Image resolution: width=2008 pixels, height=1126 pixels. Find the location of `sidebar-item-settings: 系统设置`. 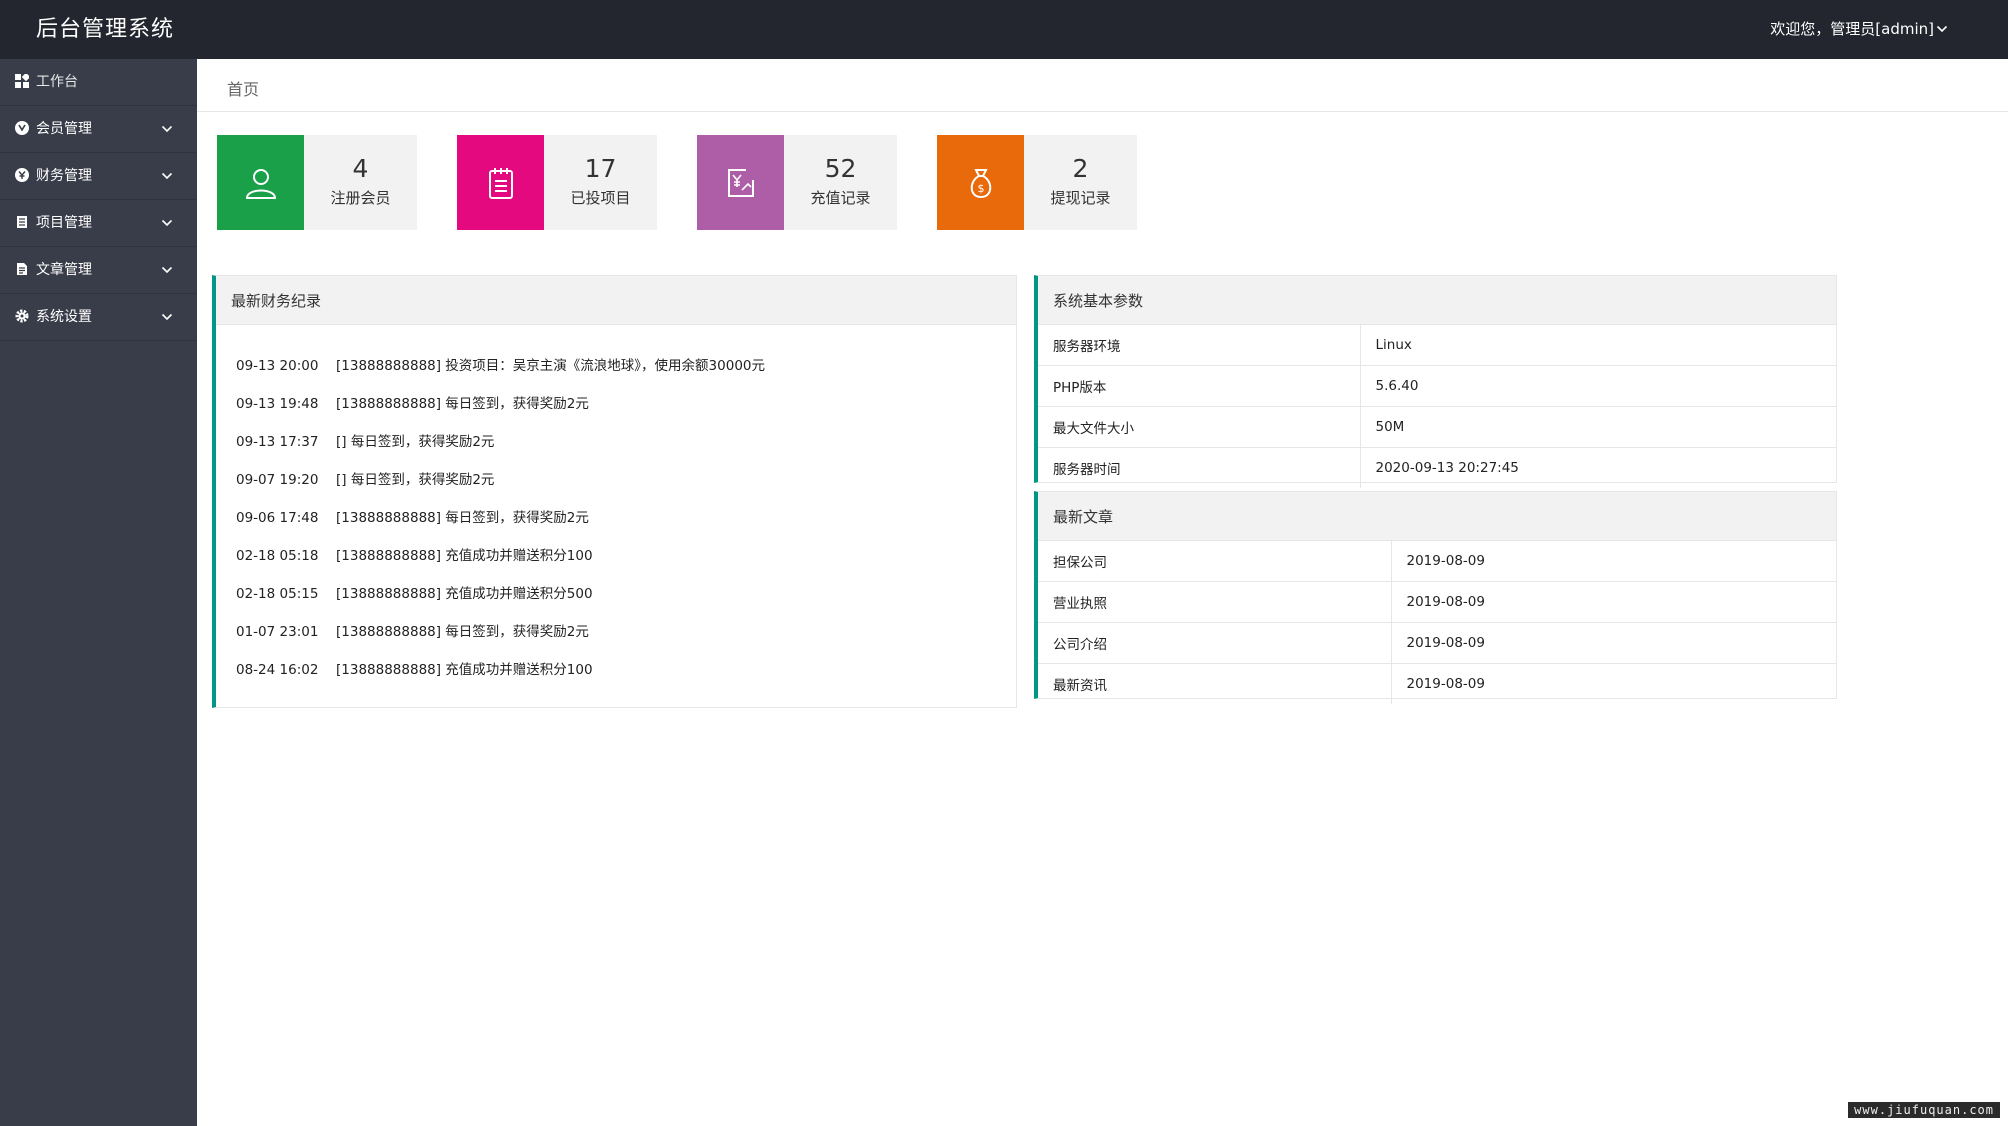

sidebar-item-settings: 系统设置 is located at coordinates (98, 317).